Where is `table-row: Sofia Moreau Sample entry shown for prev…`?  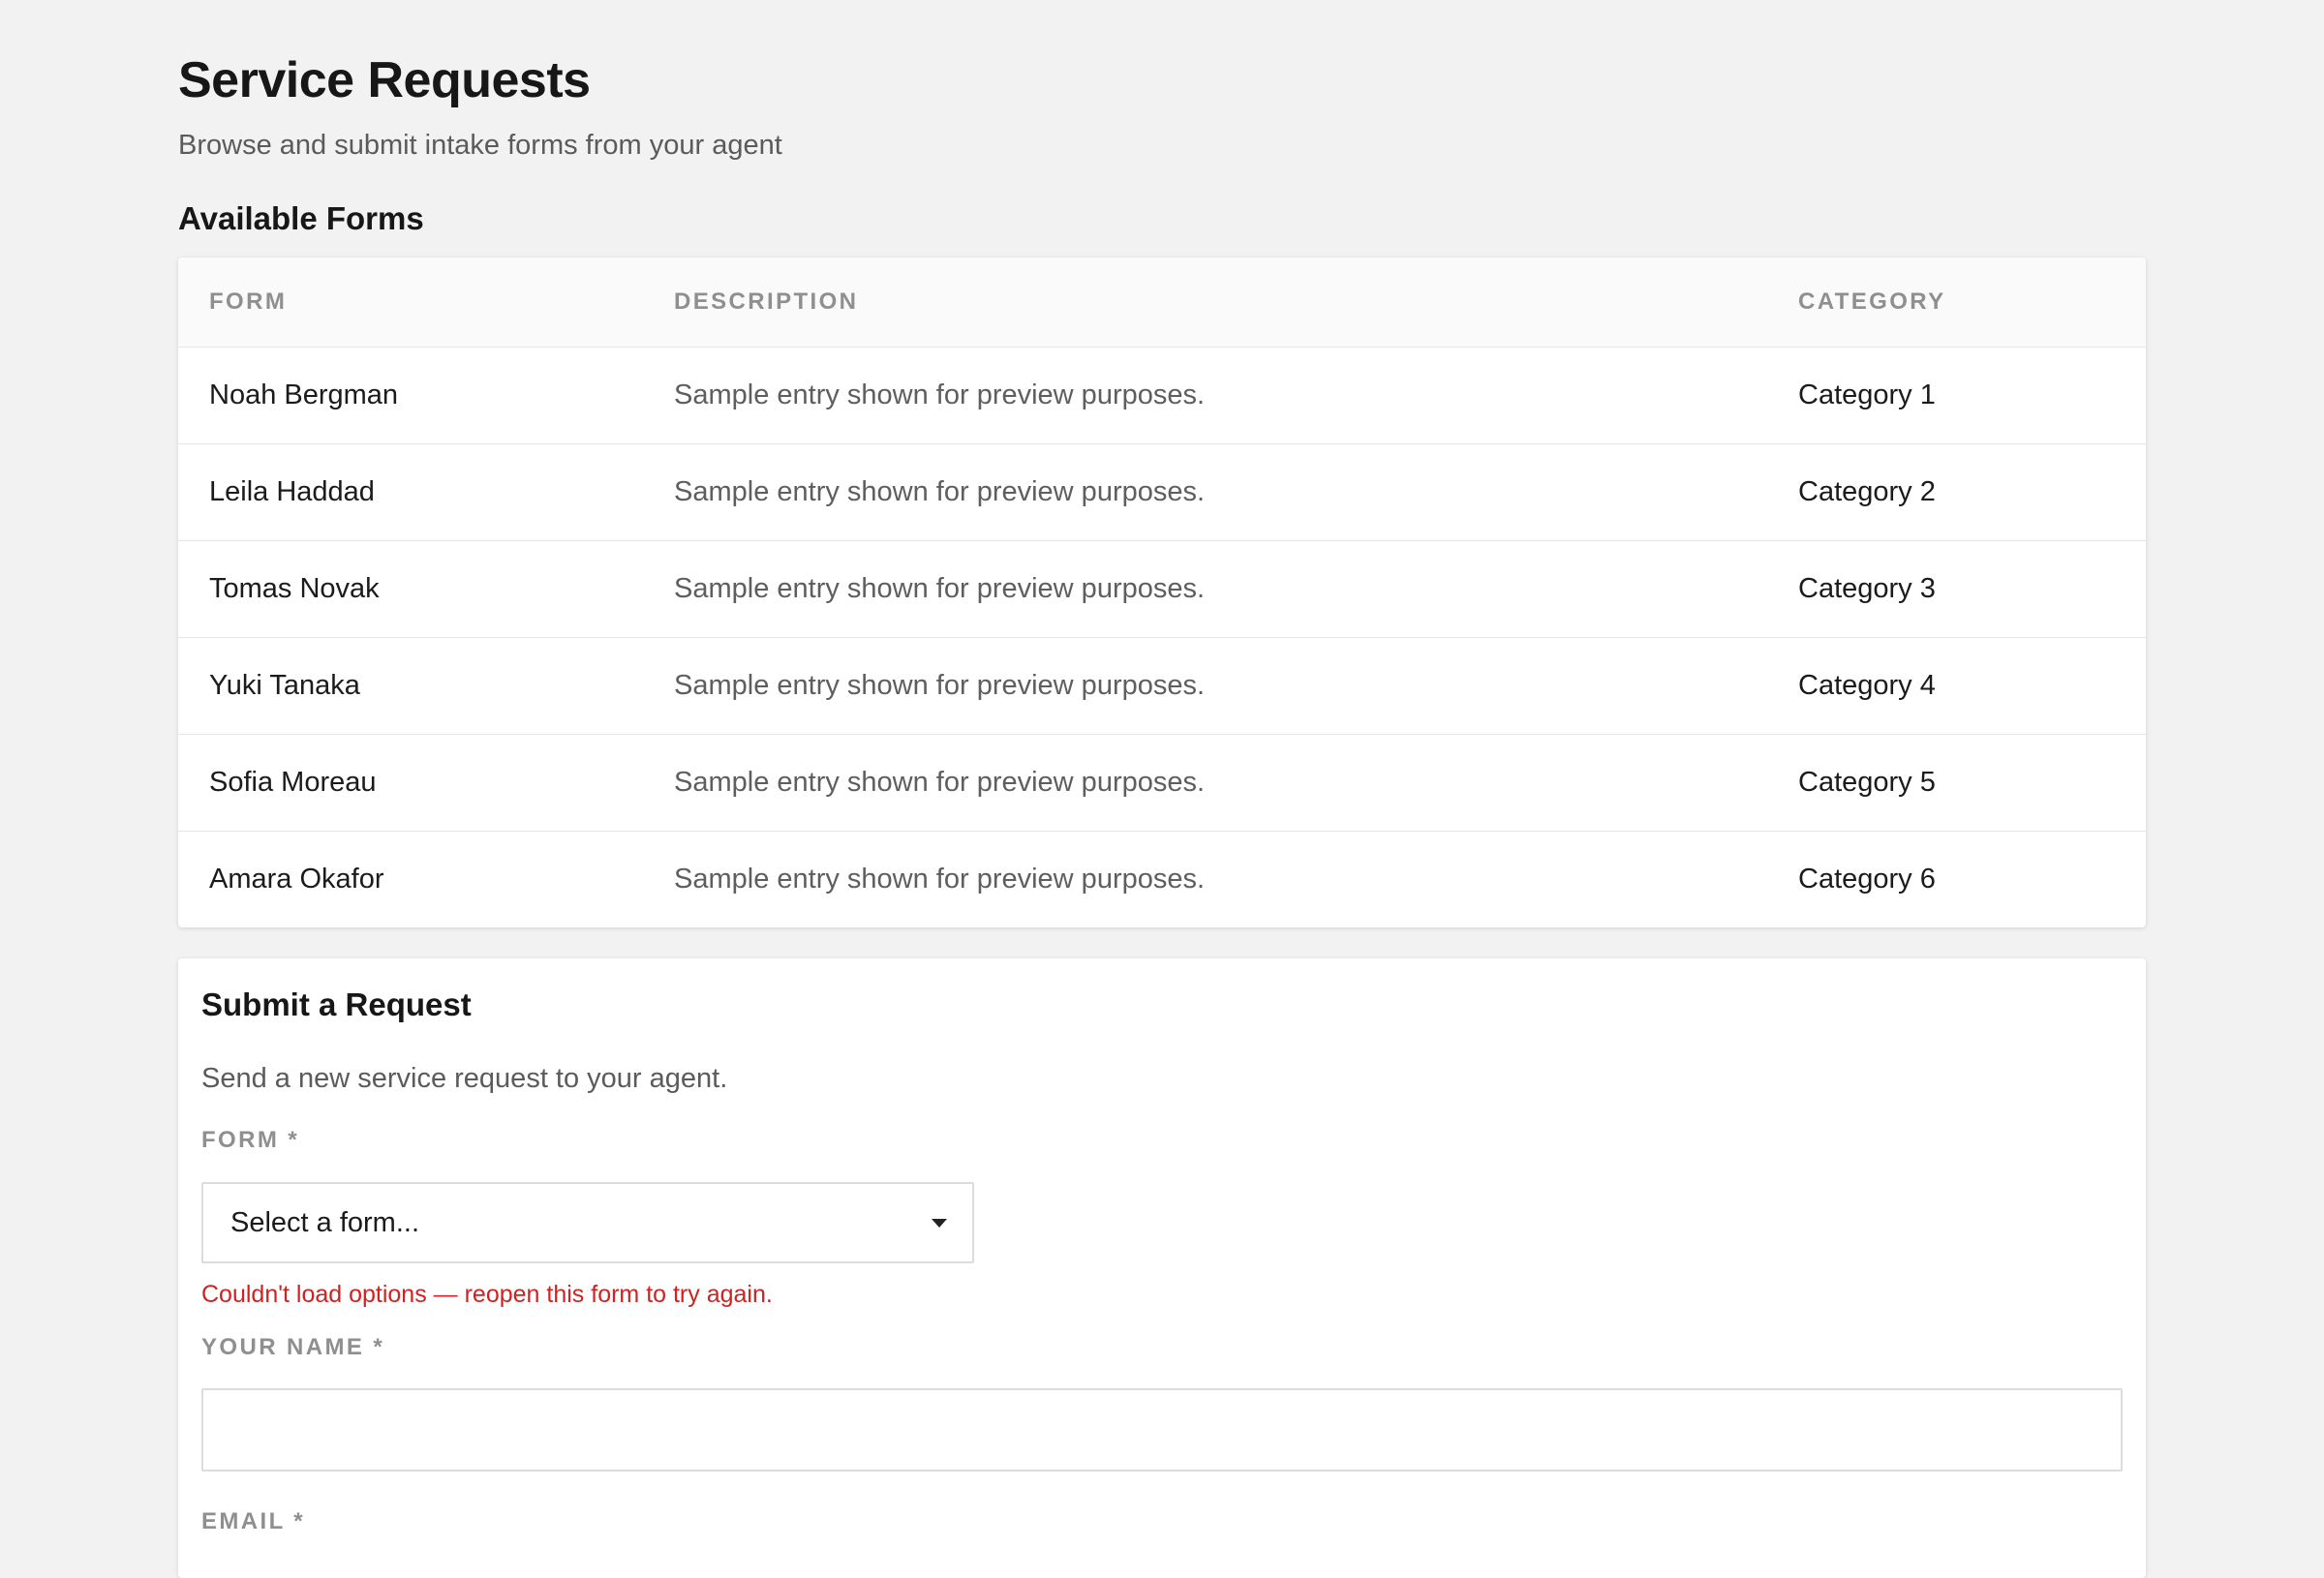 table-row: Sofia Moreau Sample entry shown for prev… is located at coordinates (1162, 782).